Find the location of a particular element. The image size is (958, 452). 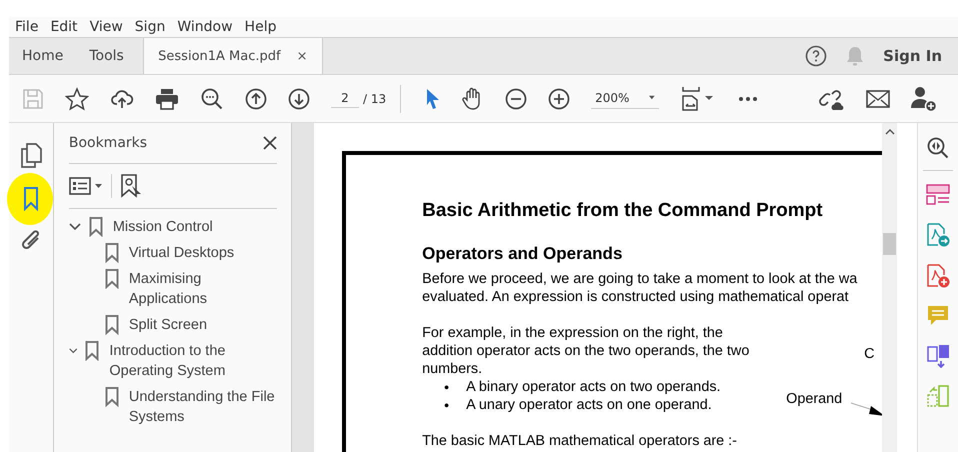

bookmark-item: Maximising Applications is located at coordinates (203, 289).